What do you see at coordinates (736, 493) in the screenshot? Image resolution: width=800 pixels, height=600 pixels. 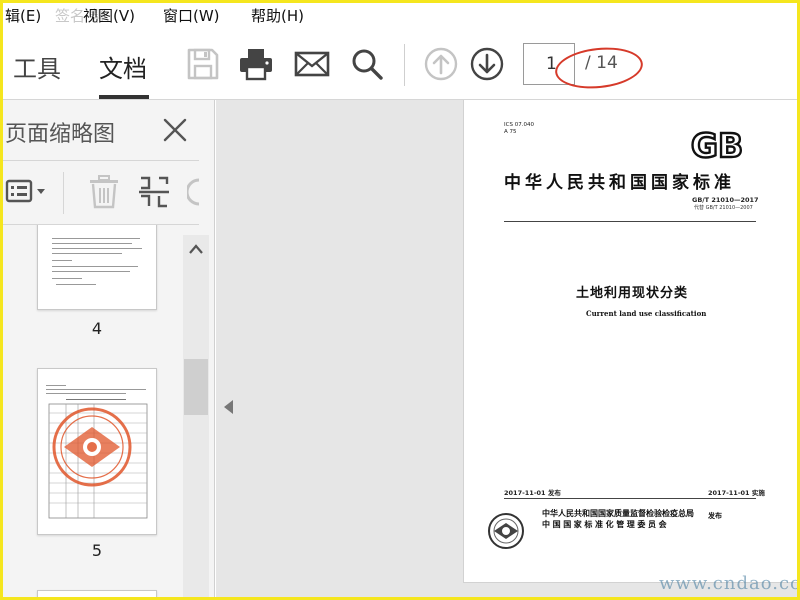 I see `implement-date: 2017-11-01 实施` at bounding box center [736, 493].